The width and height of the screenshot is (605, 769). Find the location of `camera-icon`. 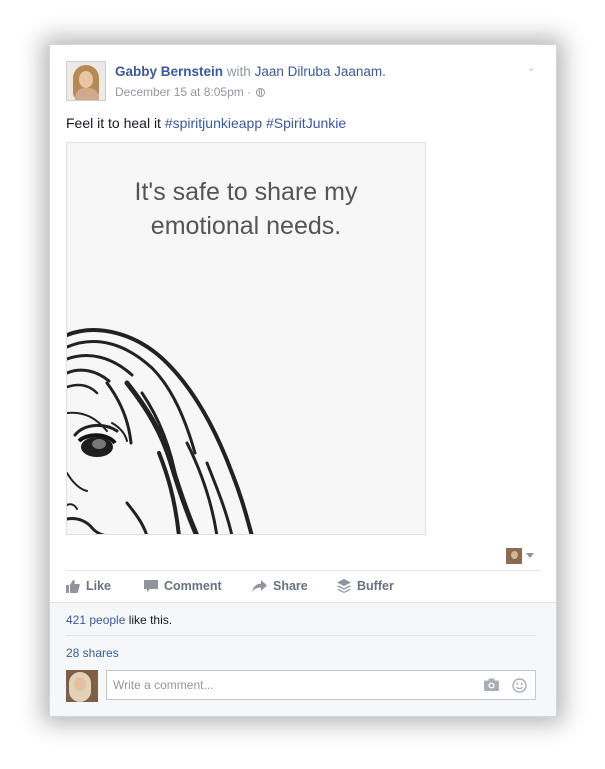

camera-icon is located at coordinates (491, 684).